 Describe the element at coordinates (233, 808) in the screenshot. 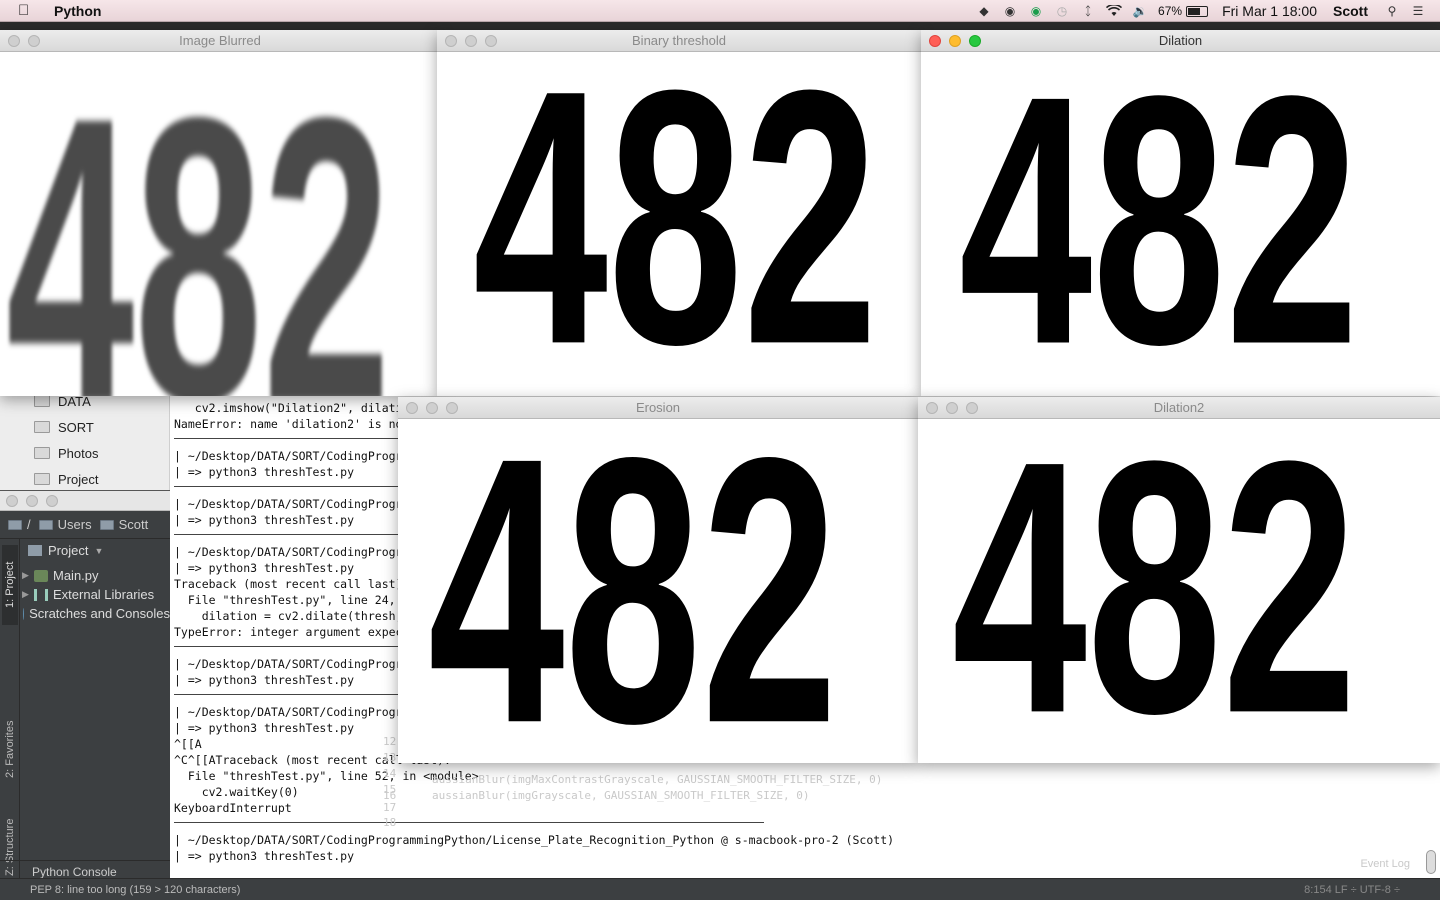

I see `terminal-line: KeyboardInterrupt` at that location.